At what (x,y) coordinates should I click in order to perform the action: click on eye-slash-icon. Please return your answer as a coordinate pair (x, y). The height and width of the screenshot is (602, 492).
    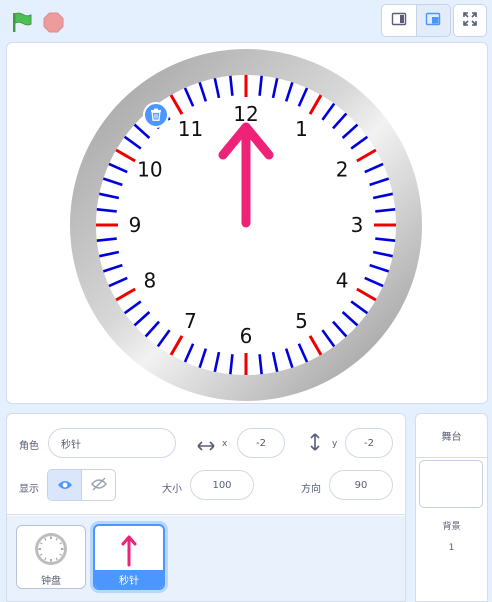
    Looking at the image, I should click on (98, 485).